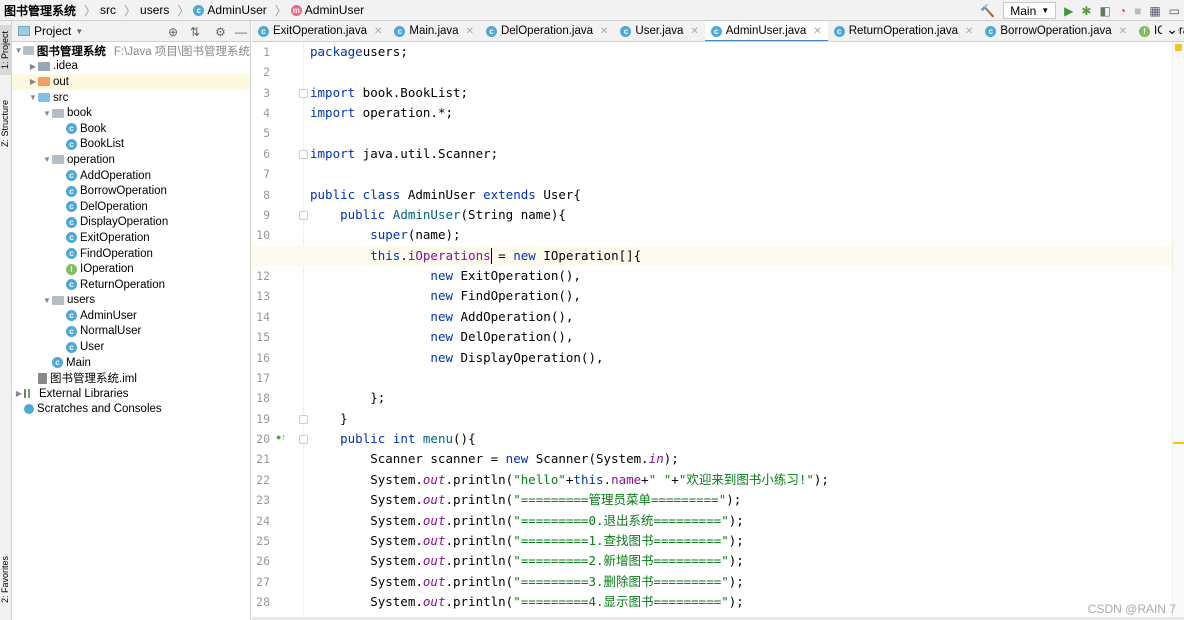 This screenshot has width=1184, height=620. What do you see at coordinates (241, 32) in the screenshot?
I see `hide-icon: —` at bounding box center [241, 32].